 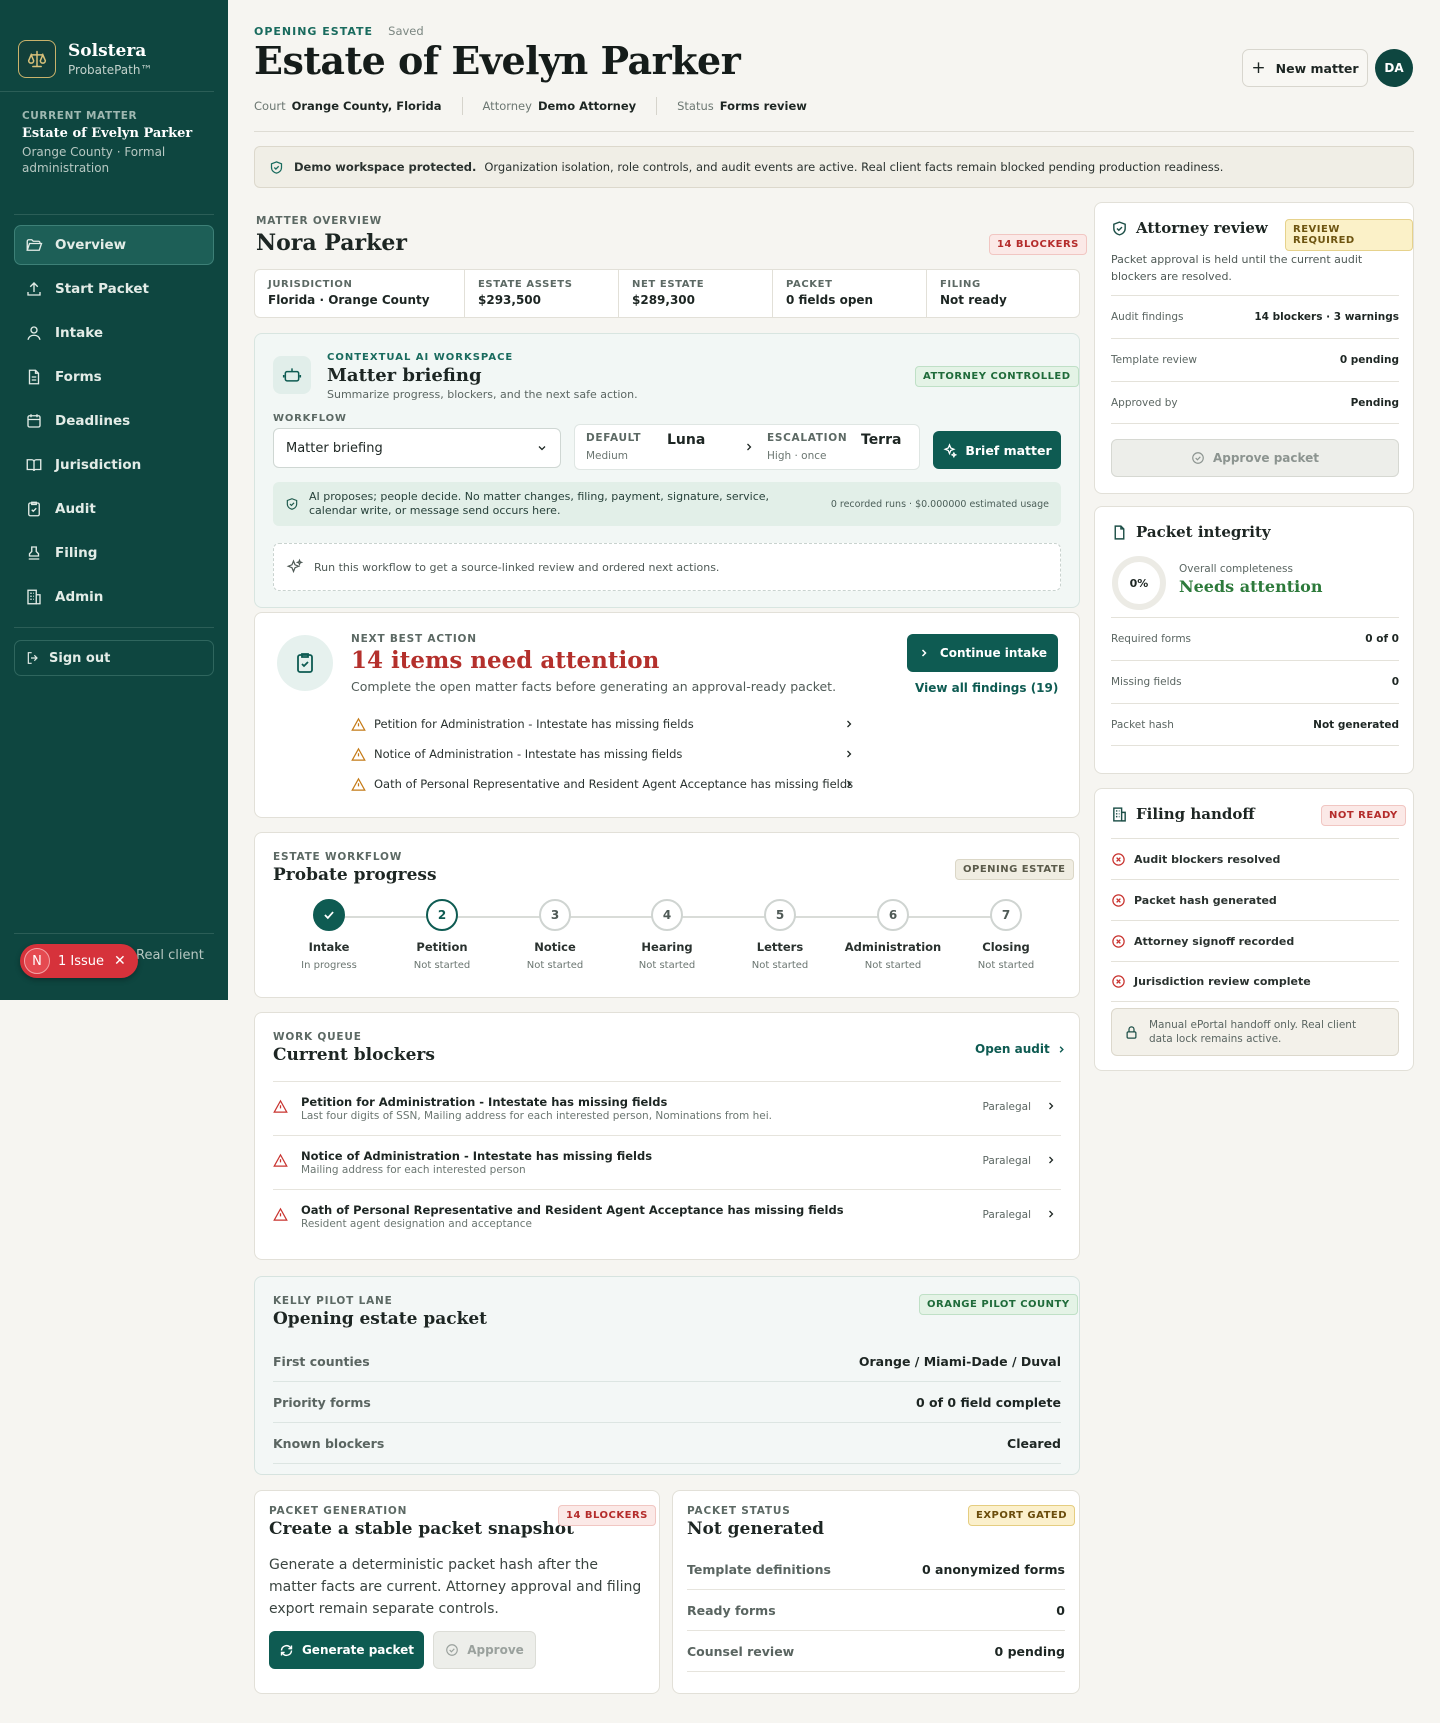 I want to click on attorney-review-header: Attorney review, so click(x=1189, y=228).